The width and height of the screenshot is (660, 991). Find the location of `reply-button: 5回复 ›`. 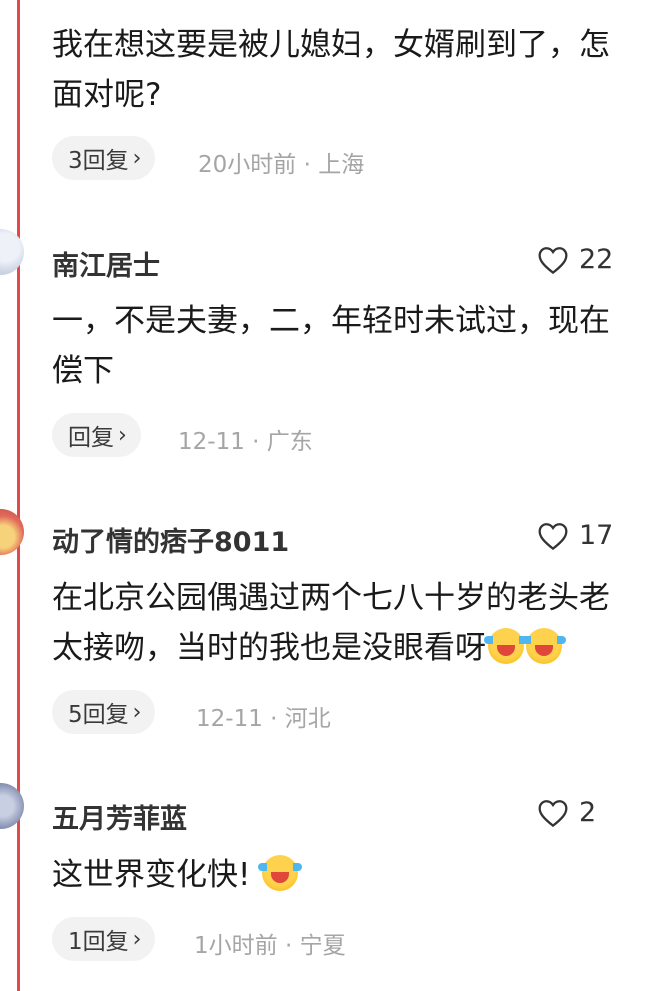

reply-button: 5回复 › is located at coordinates (104, 712).